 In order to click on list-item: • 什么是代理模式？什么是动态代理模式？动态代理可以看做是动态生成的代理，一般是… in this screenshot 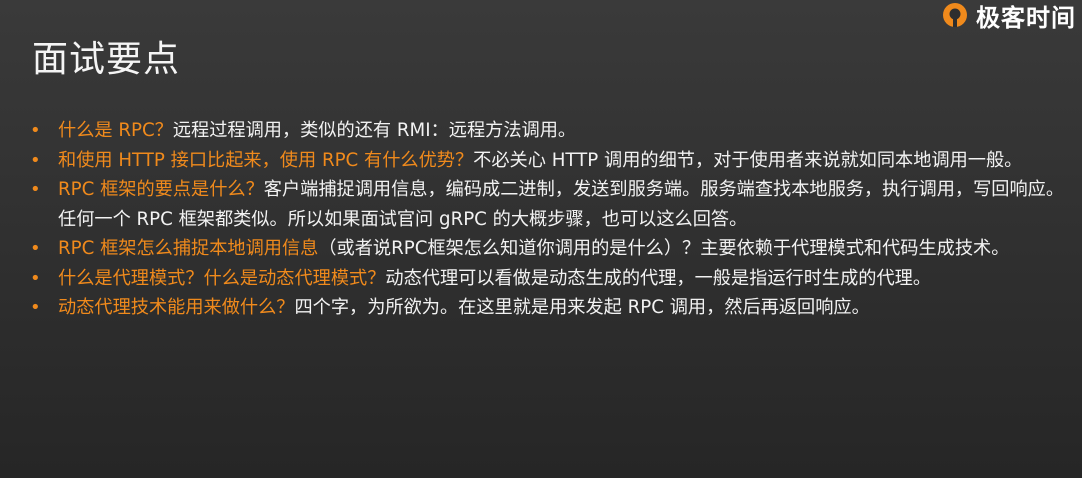, I will do `click(550, 279)`.